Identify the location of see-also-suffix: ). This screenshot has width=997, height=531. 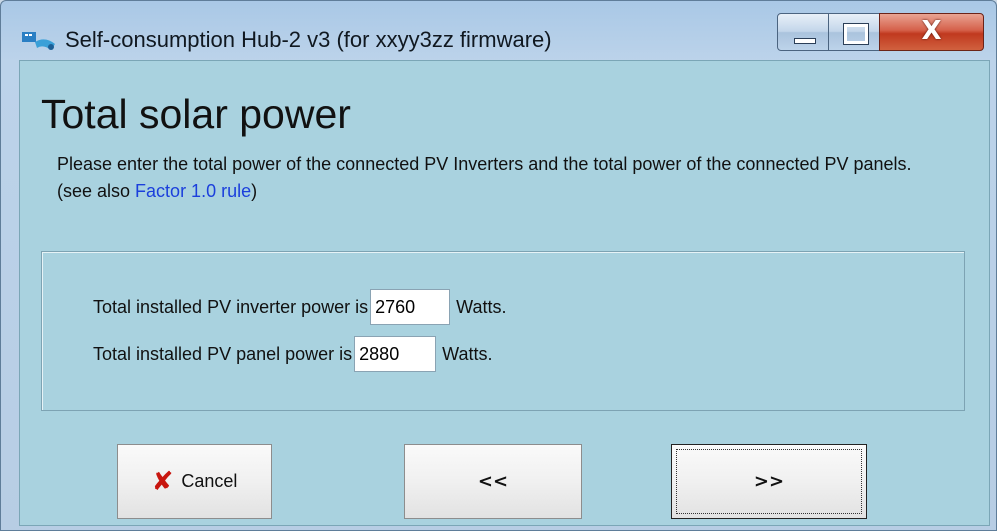
(254, 191).